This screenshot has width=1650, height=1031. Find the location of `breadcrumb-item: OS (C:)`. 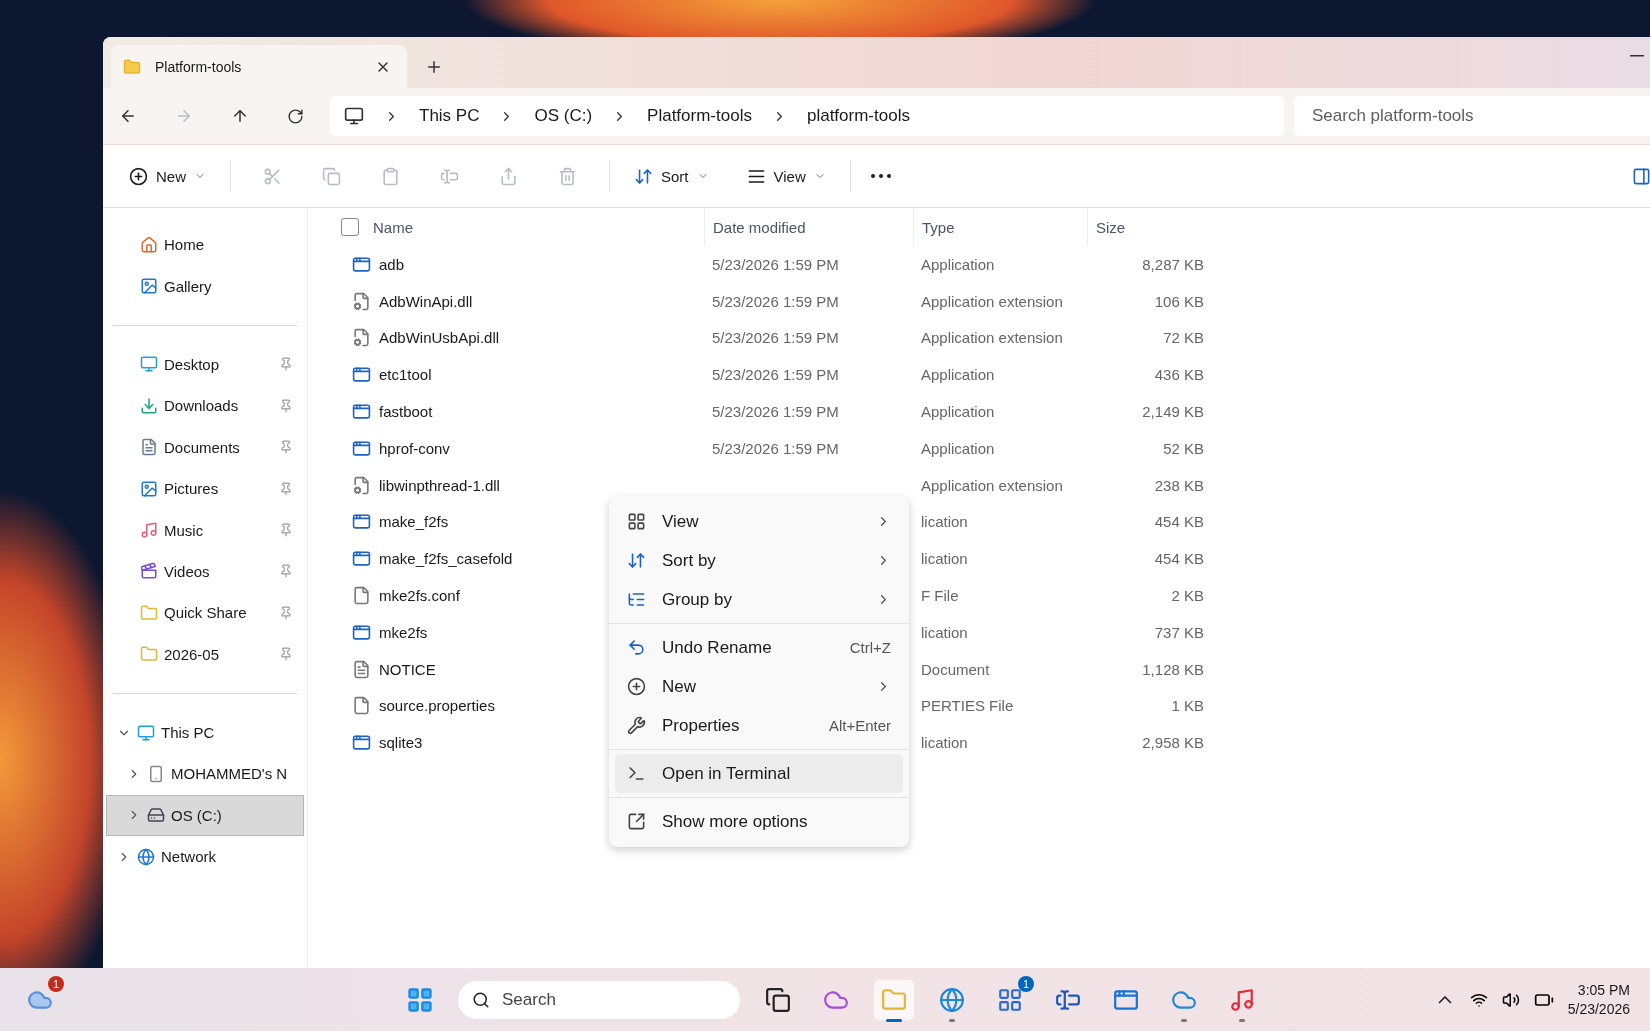

breadcrumb-item: OS (C:) is located at coordinates (563, 116).